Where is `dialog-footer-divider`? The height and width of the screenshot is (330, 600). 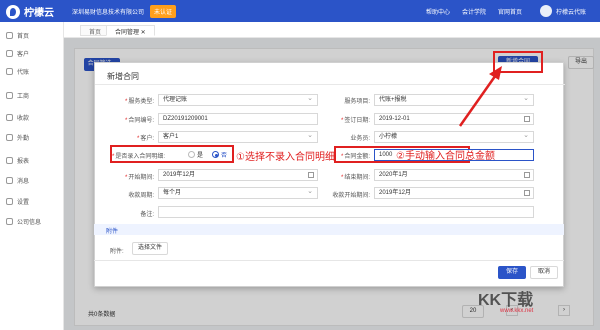
dialog-footer-divider is located at coordinates (329, 260).